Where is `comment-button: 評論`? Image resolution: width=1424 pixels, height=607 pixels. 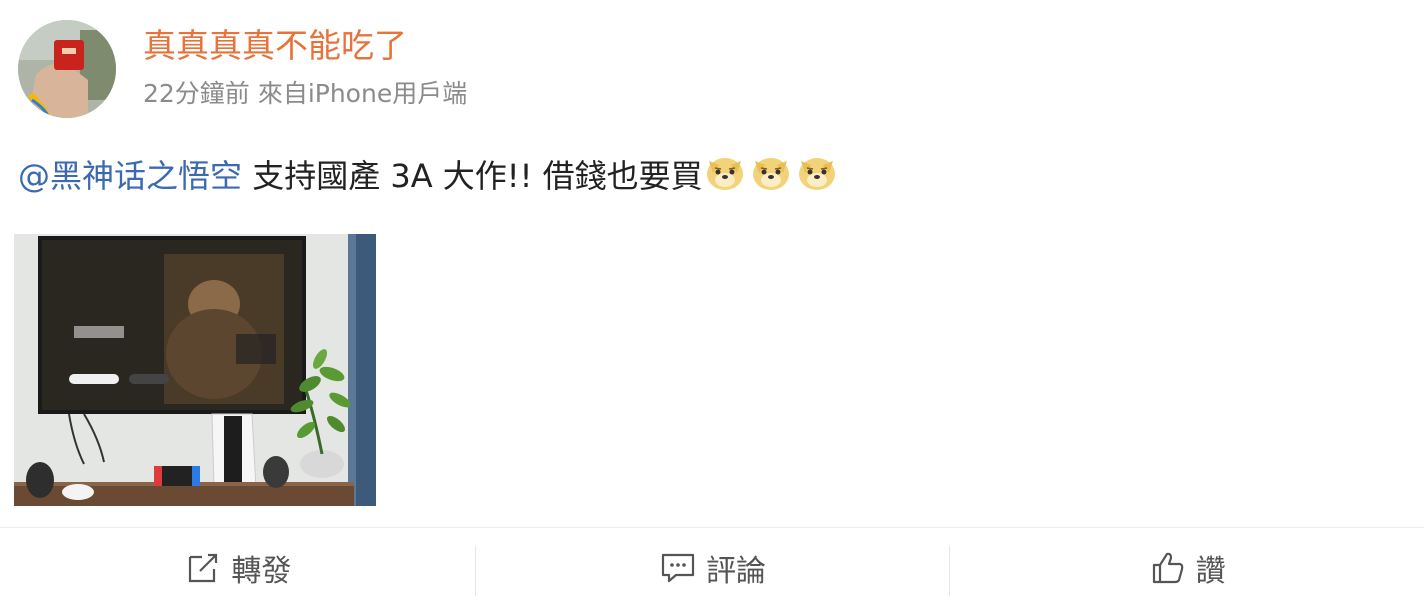
comment-button: 評論 is located at coordinates (712, 567).